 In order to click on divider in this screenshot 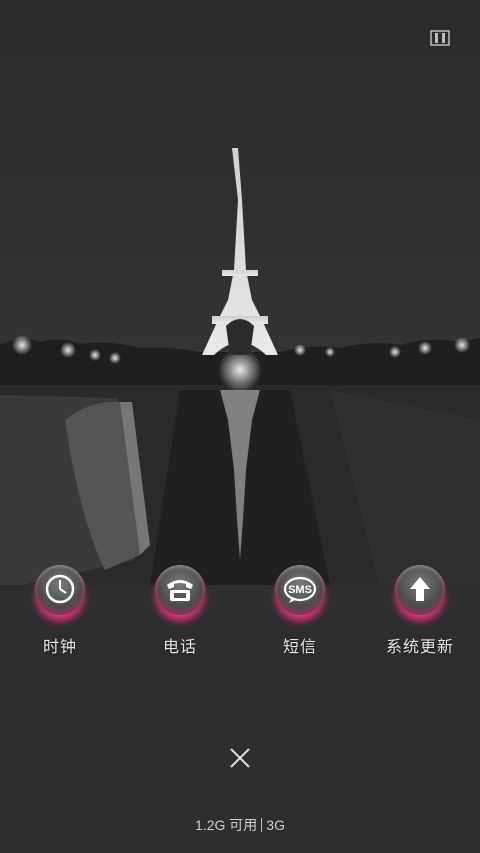, I will do `click(262, 825)`.